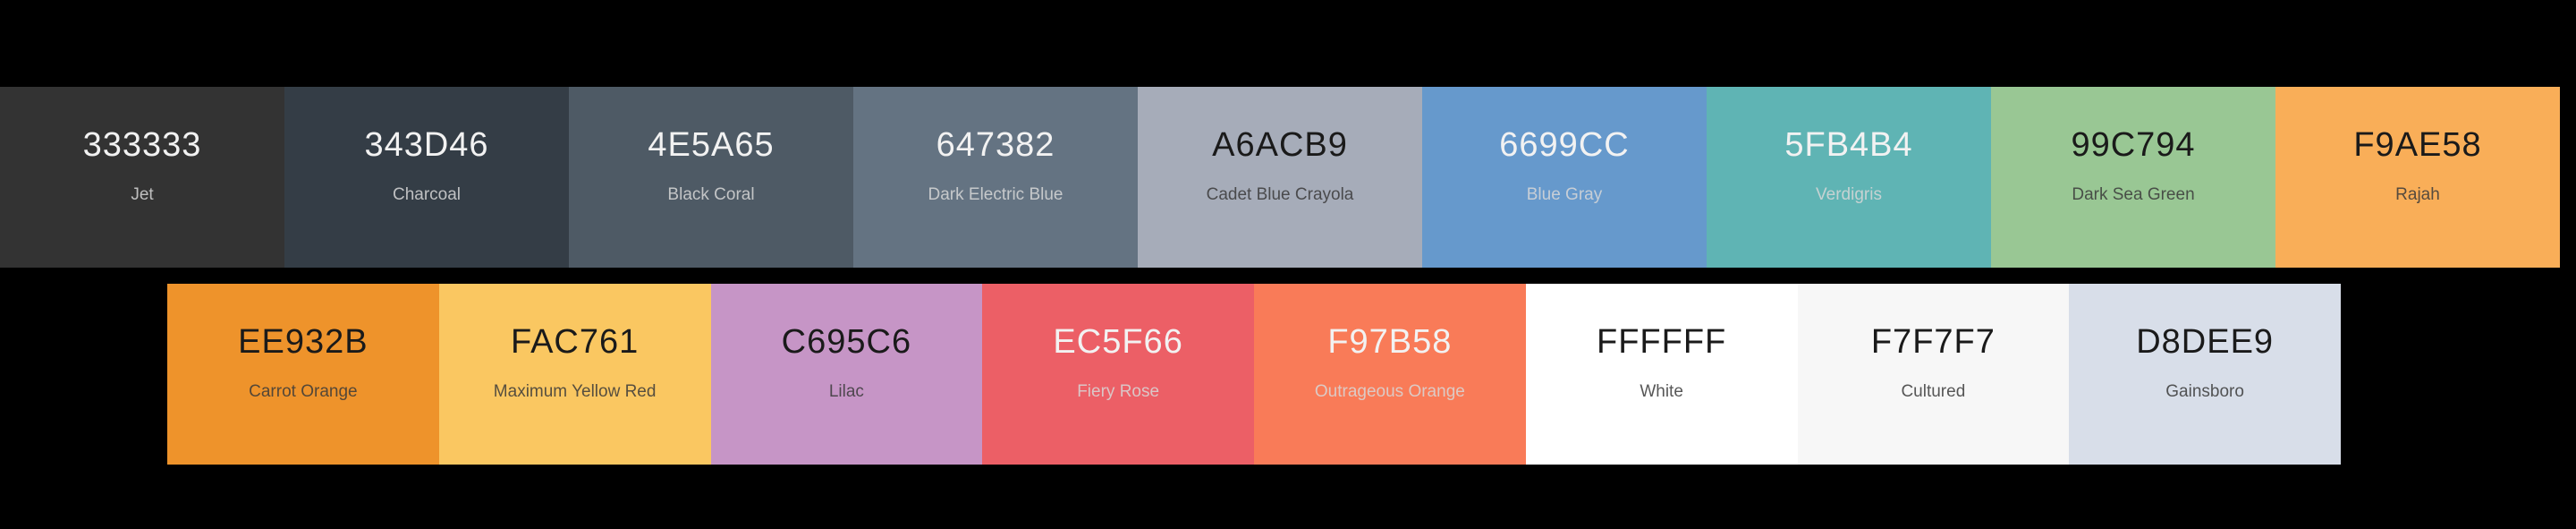 The width and height of the screenshot is (2576, 529). I want to click on hex-code: EE932B, so click(303, 342).